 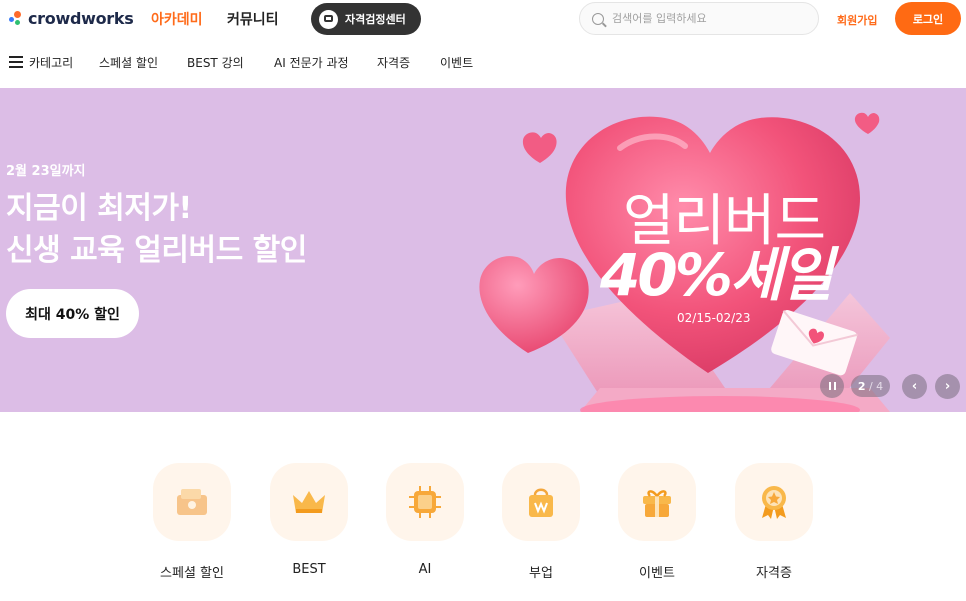 I want to click on medal-icon, so click(x=774, y=502).